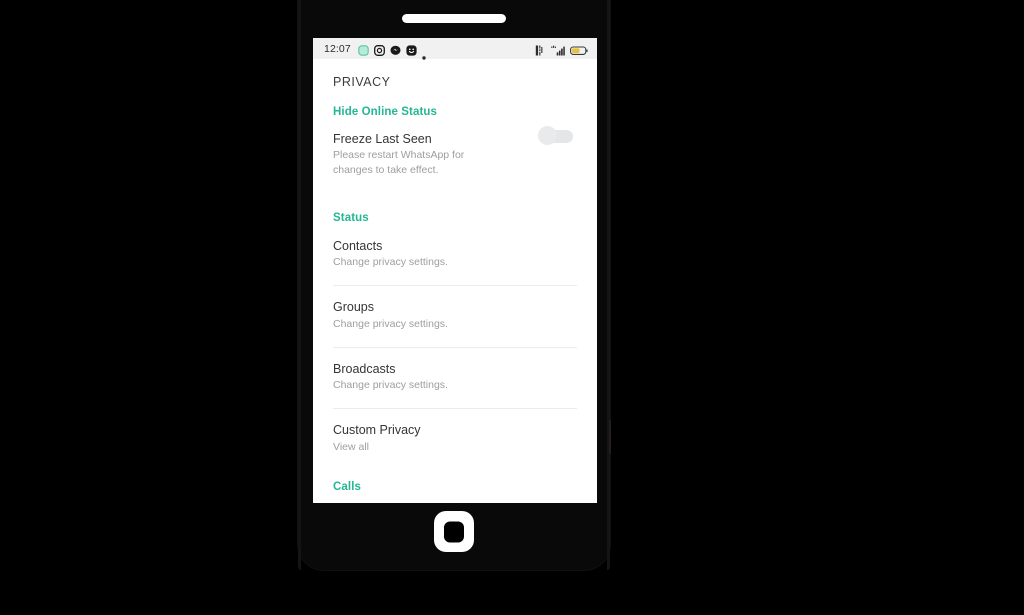 The image size is (1024, 615). Describe the element at coordinates (377, 430) in the screenshot. I see `row-title: Custom Privacy` at that location.